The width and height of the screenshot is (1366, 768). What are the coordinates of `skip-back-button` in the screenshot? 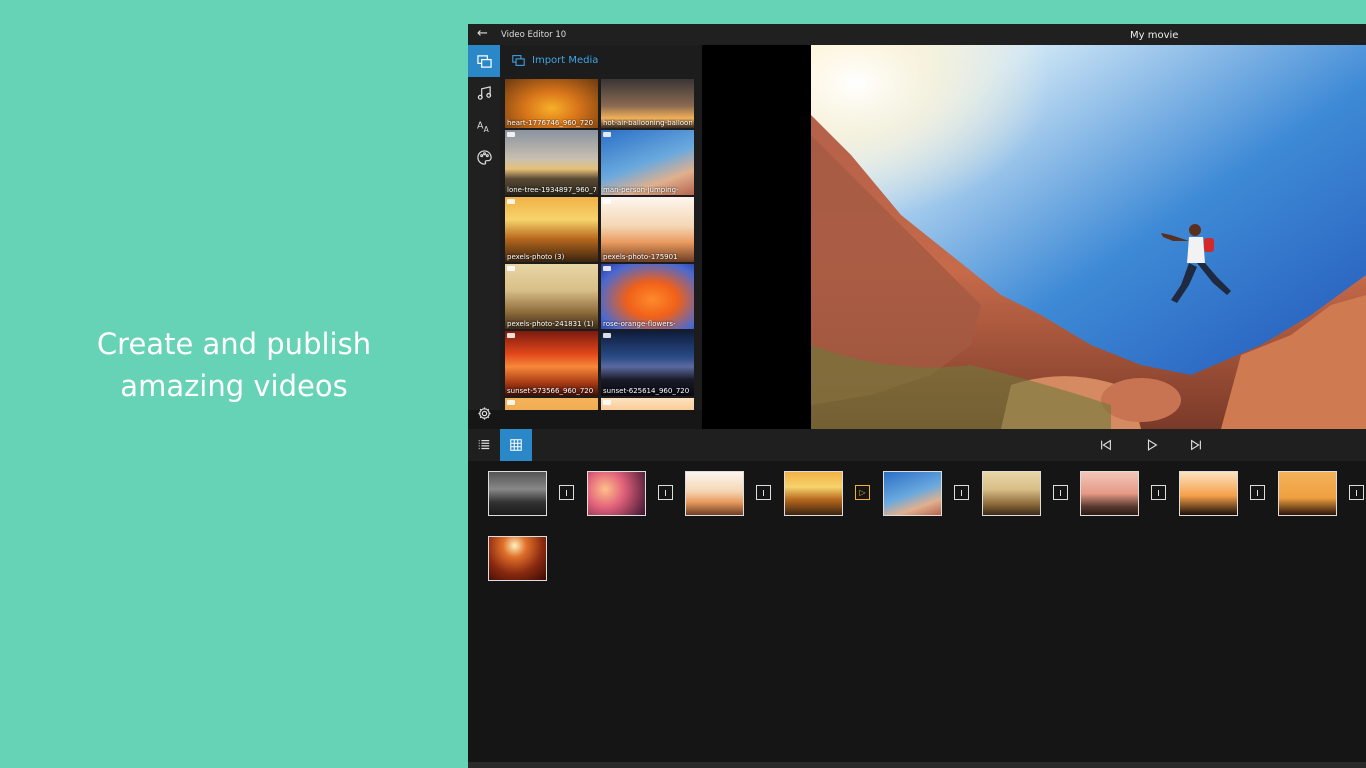 It's located at (1106, 445).